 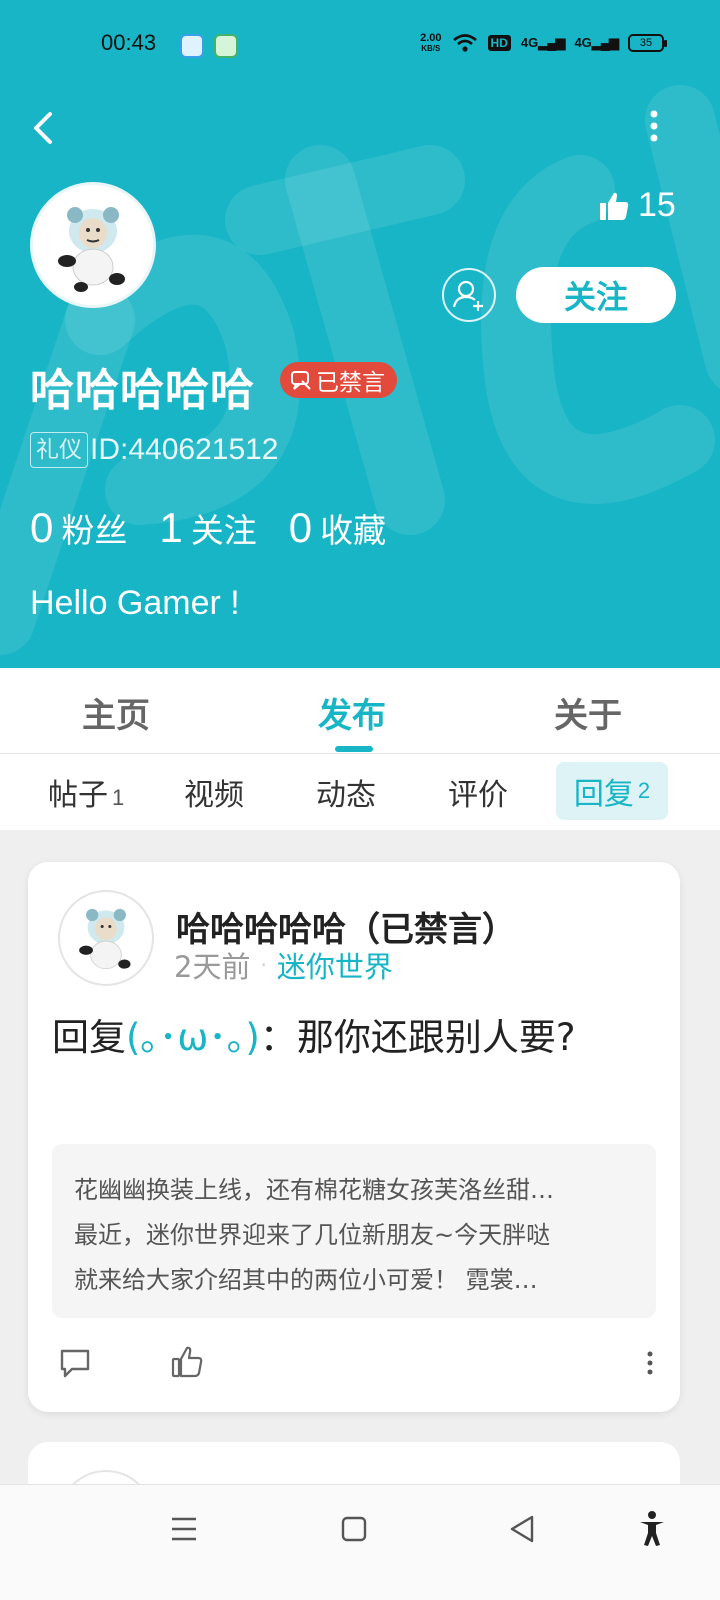 I want to click on likes-counter: 15, so click(x=637, y=205).